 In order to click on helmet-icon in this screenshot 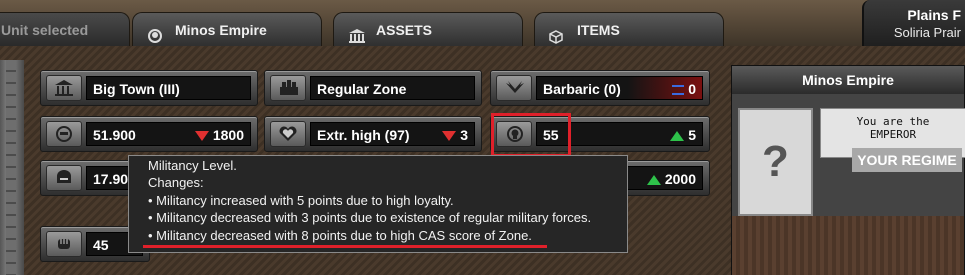, I will do `click(64, 178)`.